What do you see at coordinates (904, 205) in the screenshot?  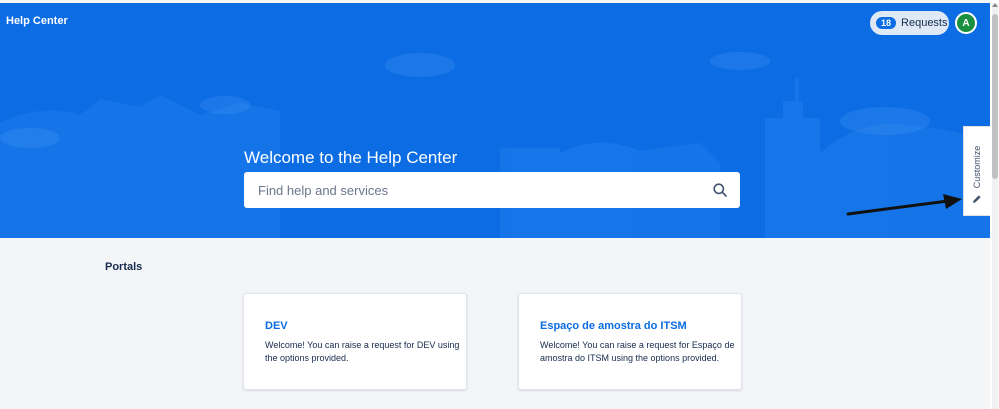 I see `annotation-arrow` at bounding box center [904, 205].